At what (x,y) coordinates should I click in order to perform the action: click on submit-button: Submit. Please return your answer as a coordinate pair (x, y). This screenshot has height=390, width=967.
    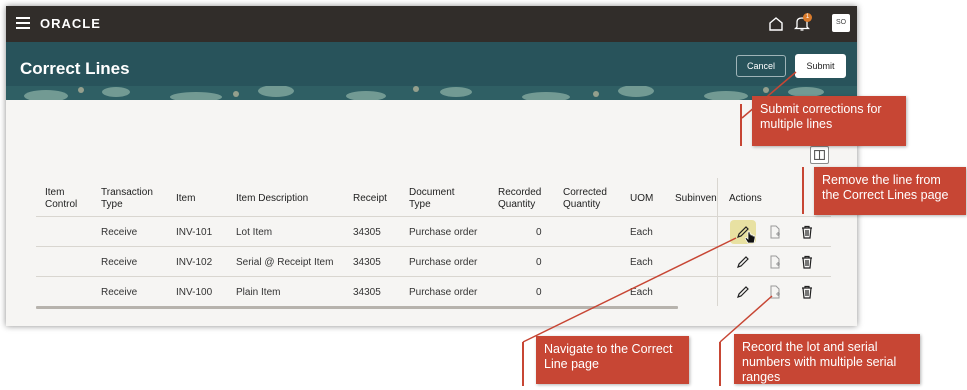
    Looking at the image, I should click on (820, 66).